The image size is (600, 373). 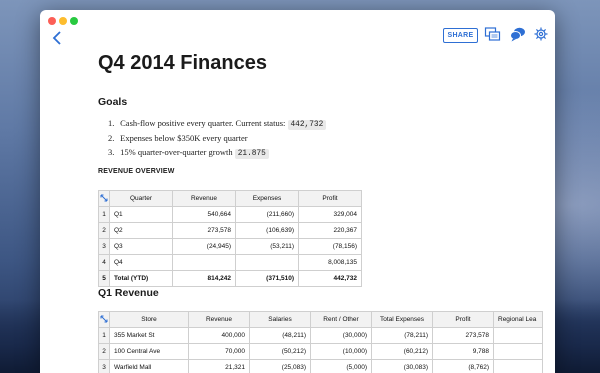 I want to click on table-cell: Q1, so click(x=141, y=214).